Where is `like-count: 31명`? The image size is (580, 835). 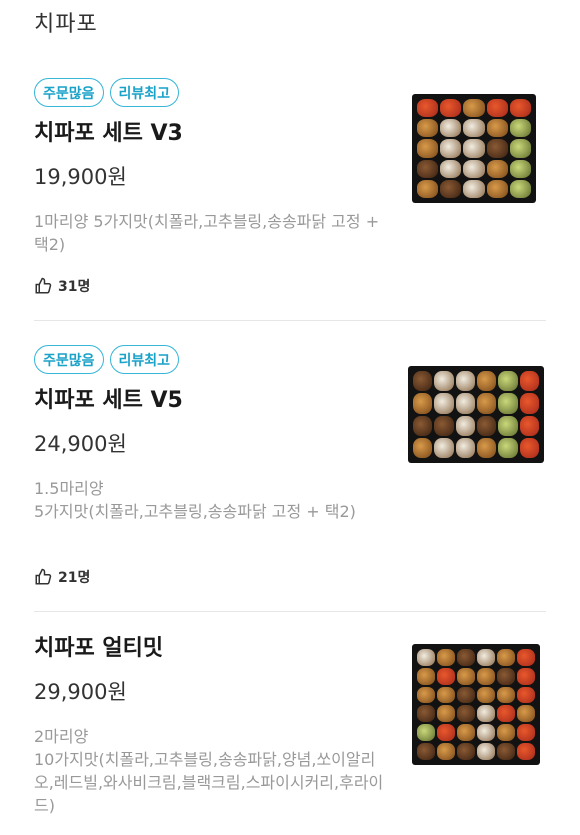 like-count: 31명 is located at coordinates (62, 286).